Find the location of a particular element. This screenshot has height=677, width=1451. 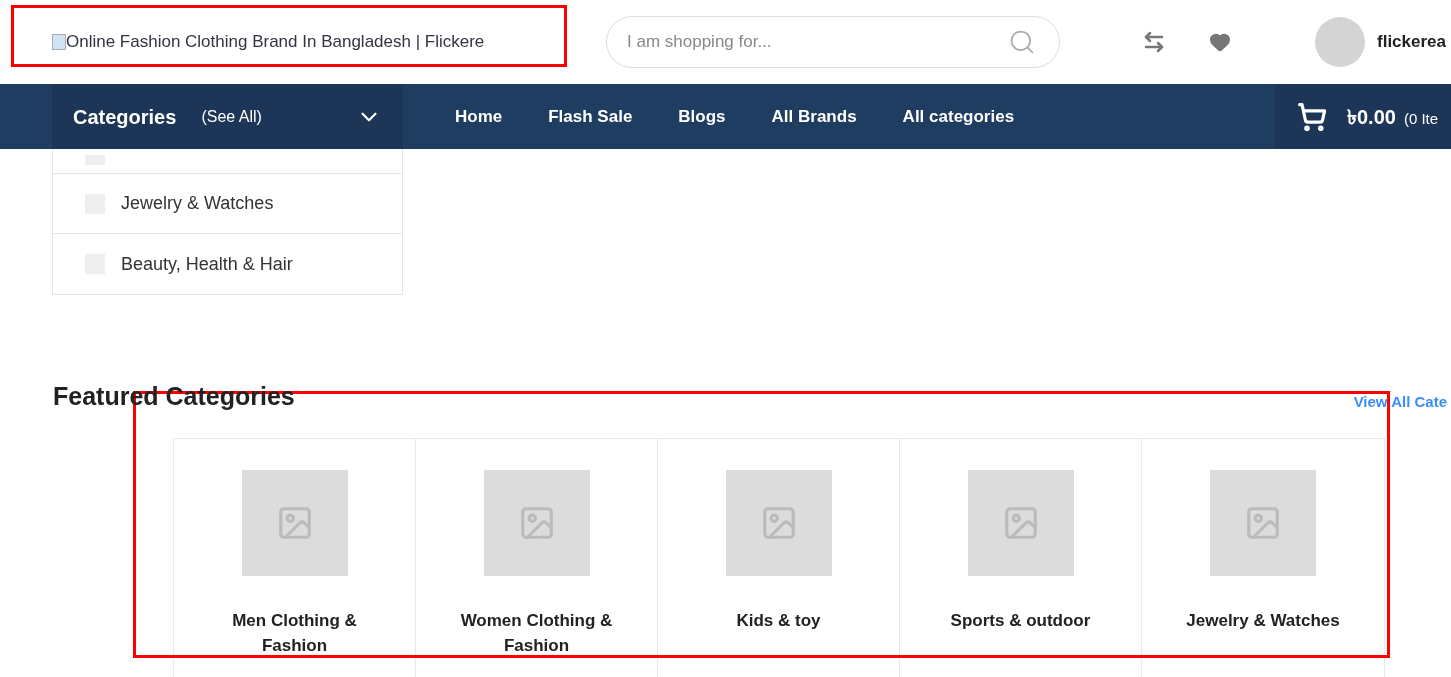

nav-link: All Brands is located at coordinates (814, 116).